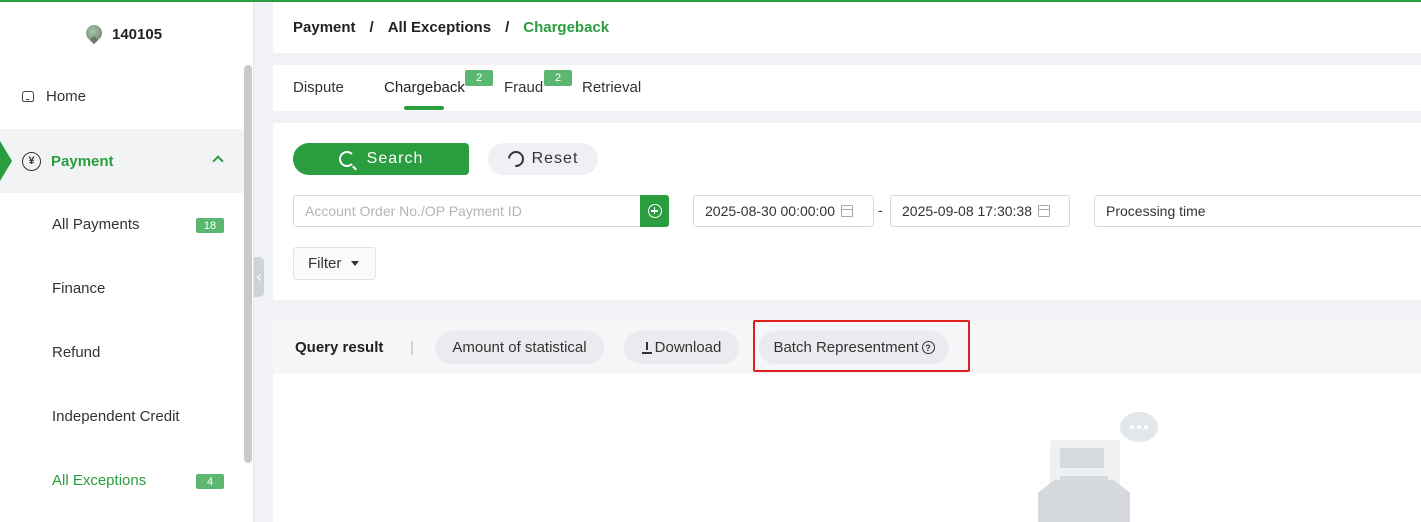 Image resolution: width=1421 pixels, height=522 pixels. What do you see at coordinates (1095, 466) in the screenshot?
I see `empty-state-illustration` at bounding box center [1095, 466].